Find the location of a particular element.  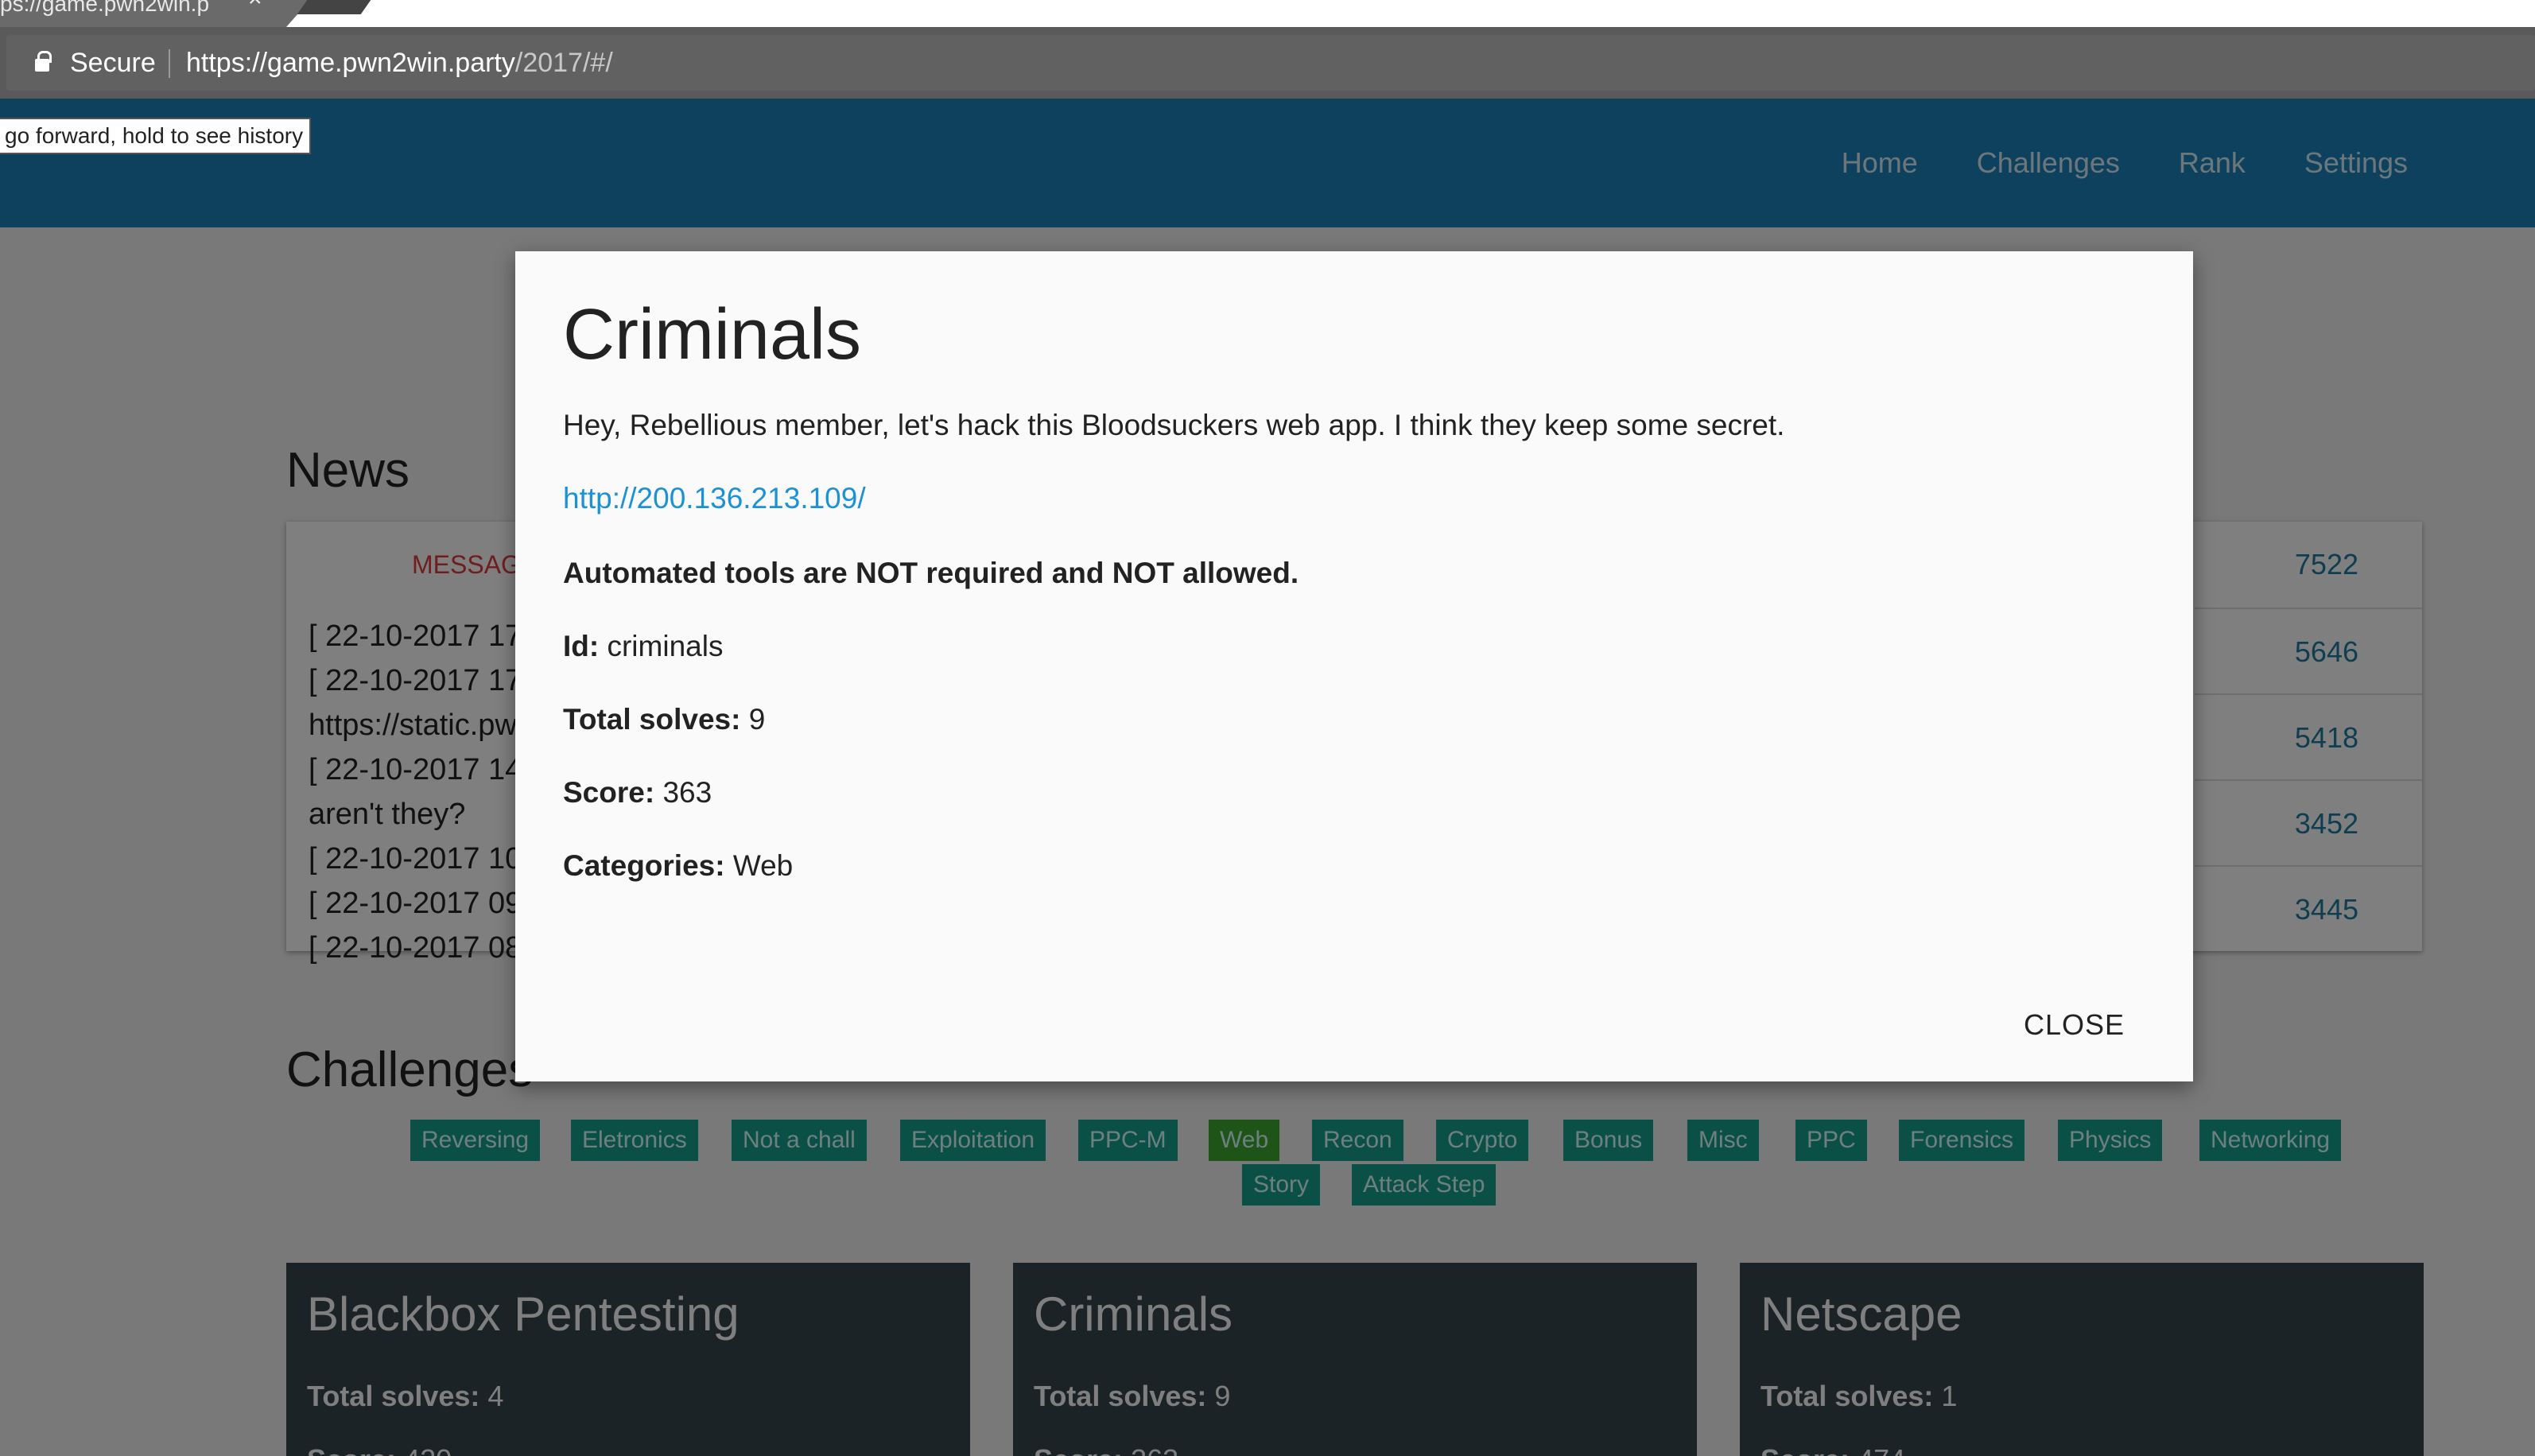

modal-solves-field: Total solves: 9 is located at coordinates (664, 719).